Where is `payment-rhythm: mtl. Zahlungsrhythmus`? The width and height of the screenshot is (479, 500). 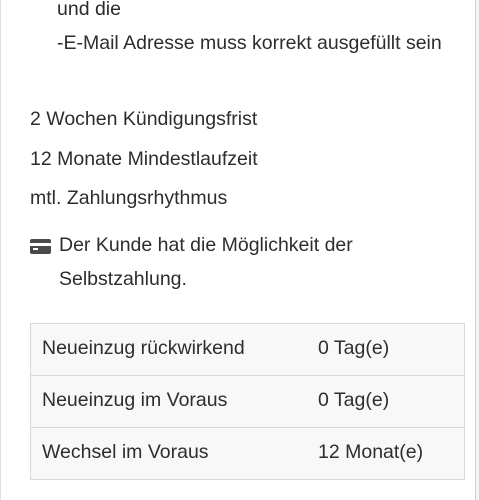
payment-rhythm: mtl. Zahlungsrhythmus is located at coordinates (129, 198).